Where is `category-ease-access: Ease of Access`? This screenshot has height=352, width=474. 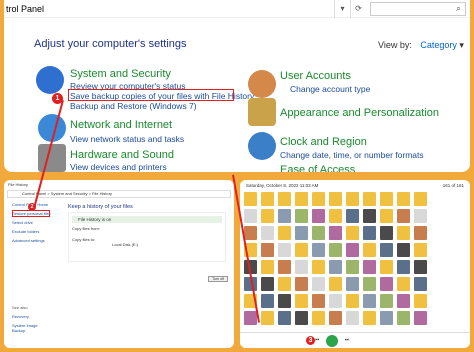 category-ease-access: Ease of Access is located at coordinates (317, 168).